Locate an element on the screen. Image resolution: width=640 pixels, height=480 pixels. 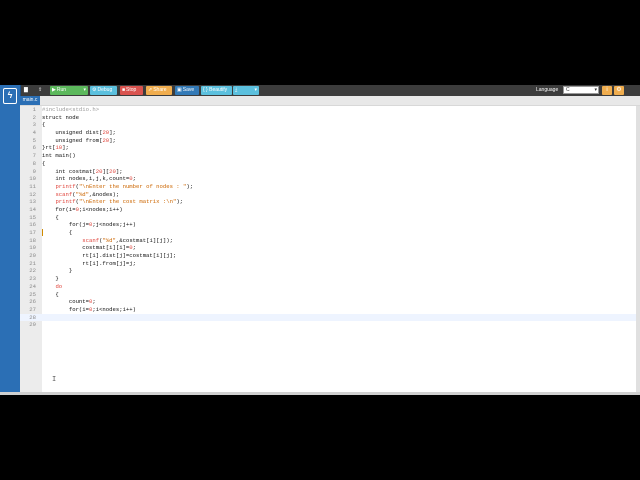
code-line: 23 } is located at coordinates (330, 279).